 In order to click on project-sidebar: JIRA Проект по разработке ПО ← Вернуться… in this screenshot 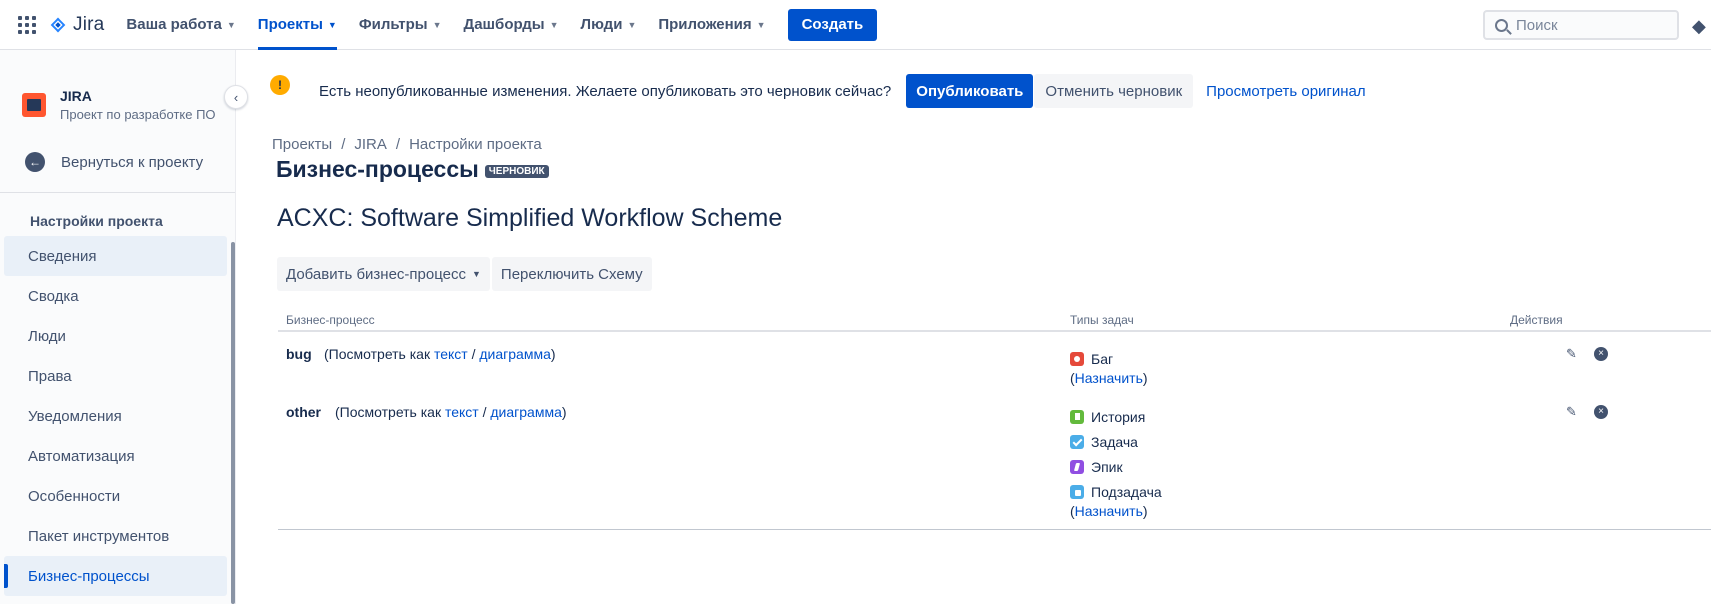, I will do `click(118, 327)`.